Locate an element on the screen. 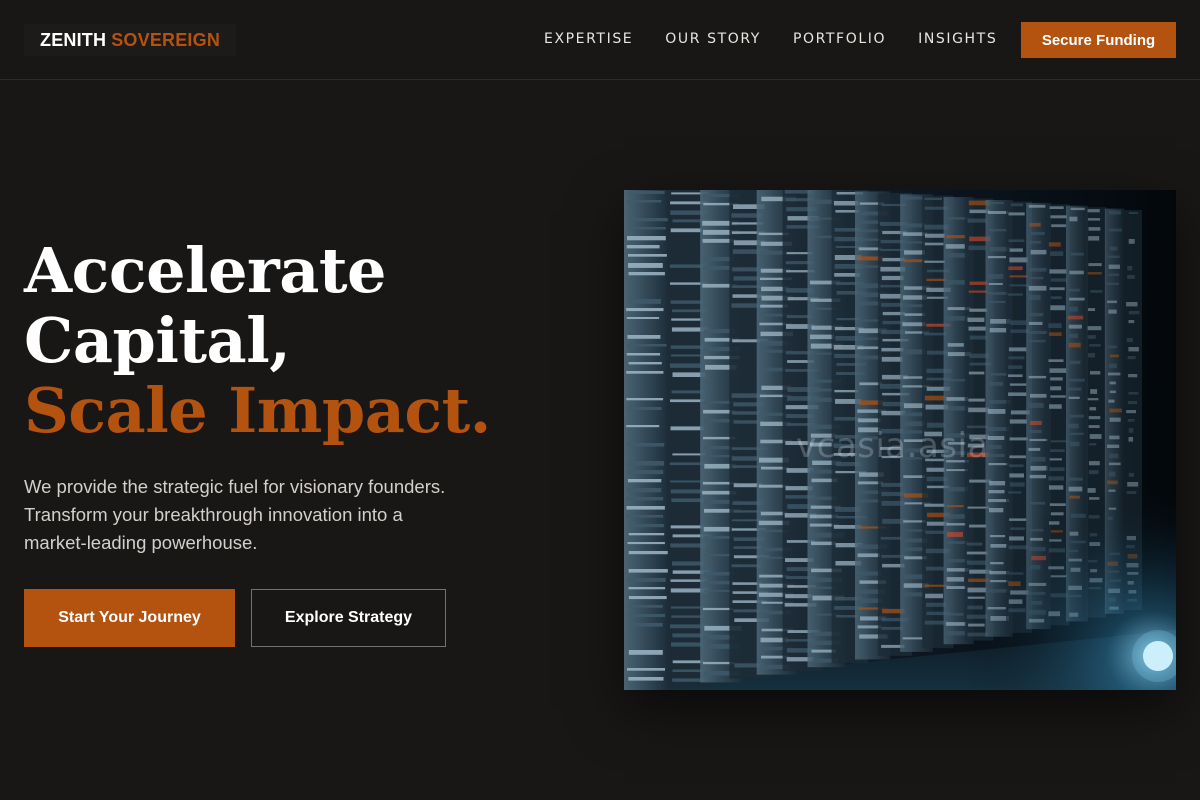 The height and width of the screenshot is (800, 1200). logo-text-primary: ZENITH is located at coordinates (73, 39).